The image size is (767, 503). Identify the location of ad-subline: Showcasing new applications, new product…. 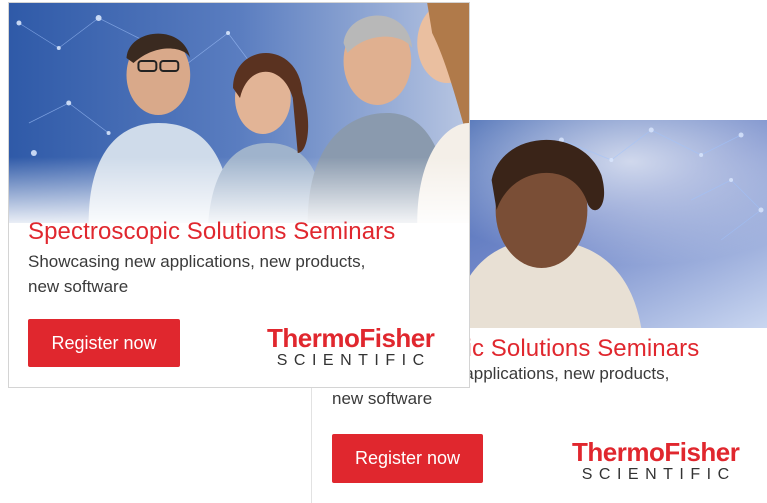
(243, 274).